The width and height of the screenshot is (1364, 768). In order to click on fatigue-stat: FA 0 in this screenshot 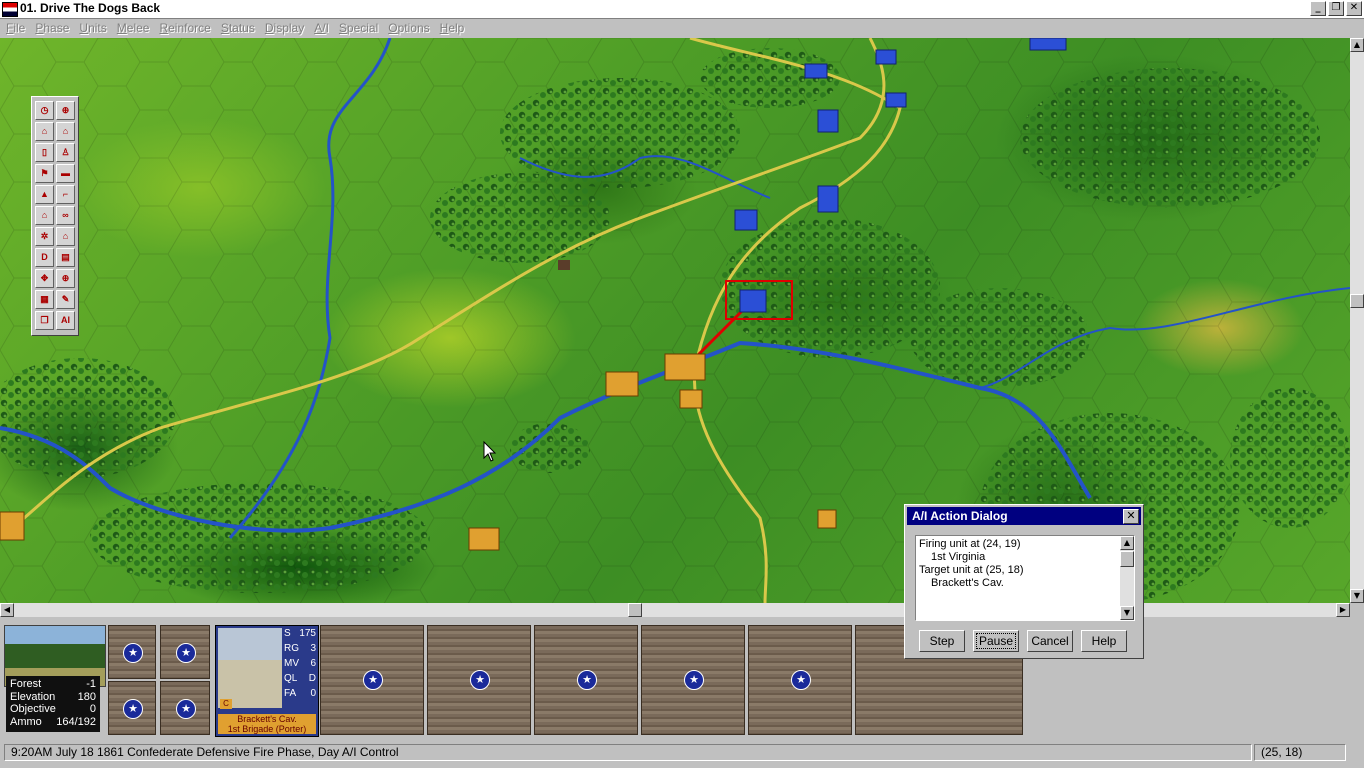, I will do `click(300, 693)`.